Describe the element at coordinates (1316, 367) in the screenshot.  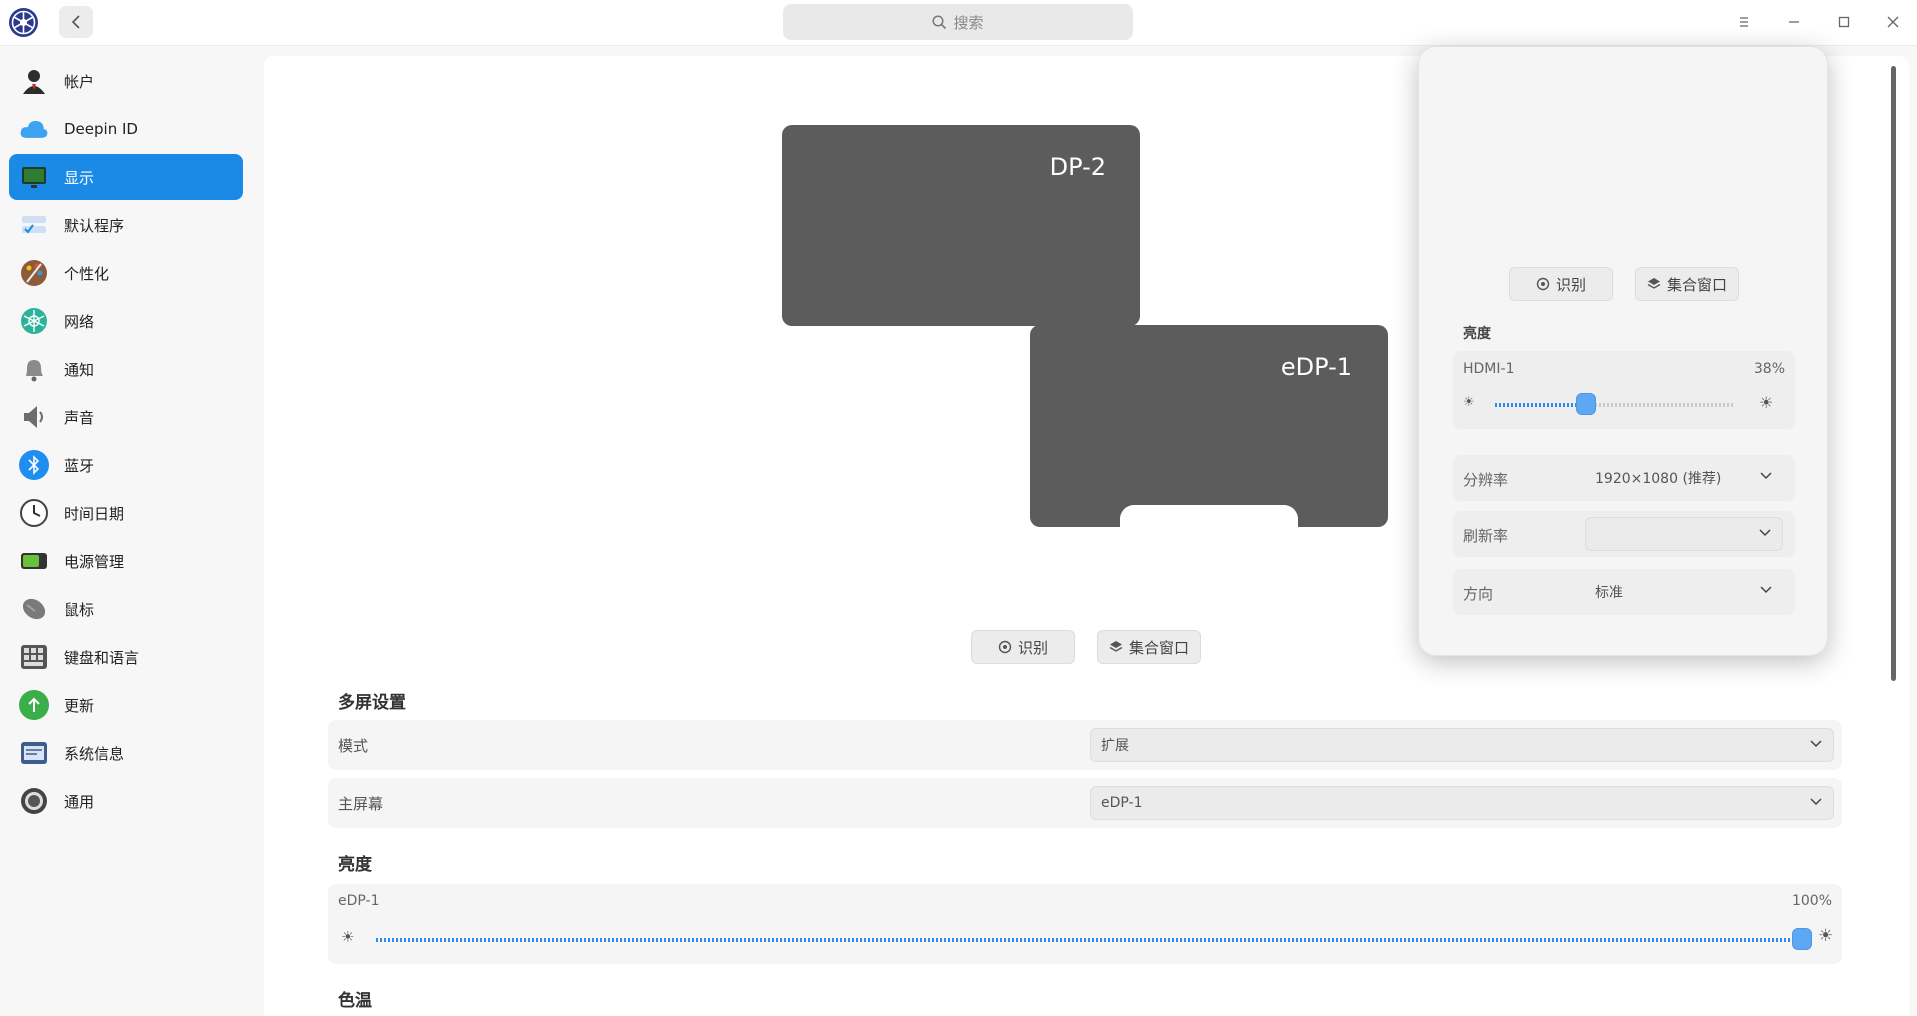
I see `screen-label: eDP-1` at that location.